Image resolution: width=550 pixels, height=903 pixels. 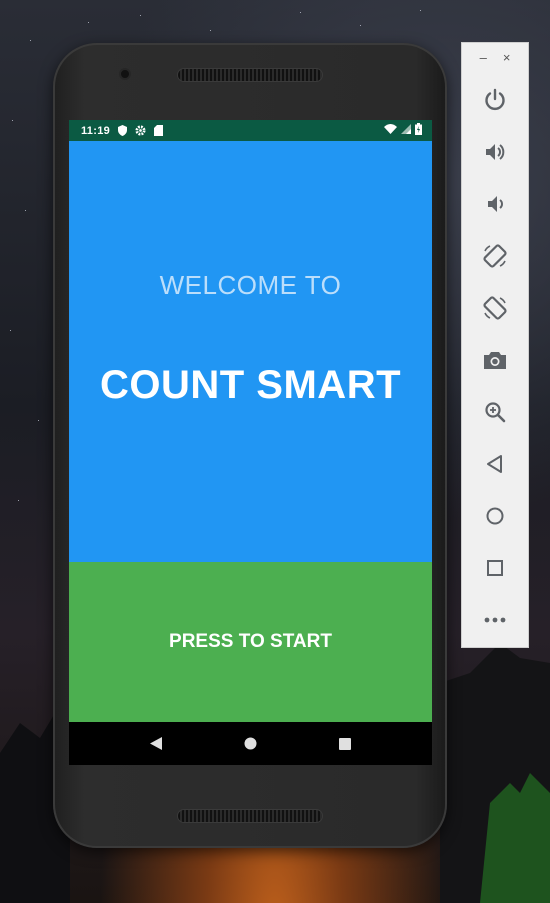 I want to click on start-button: PRESS TO START, so click(x=250, y=642).